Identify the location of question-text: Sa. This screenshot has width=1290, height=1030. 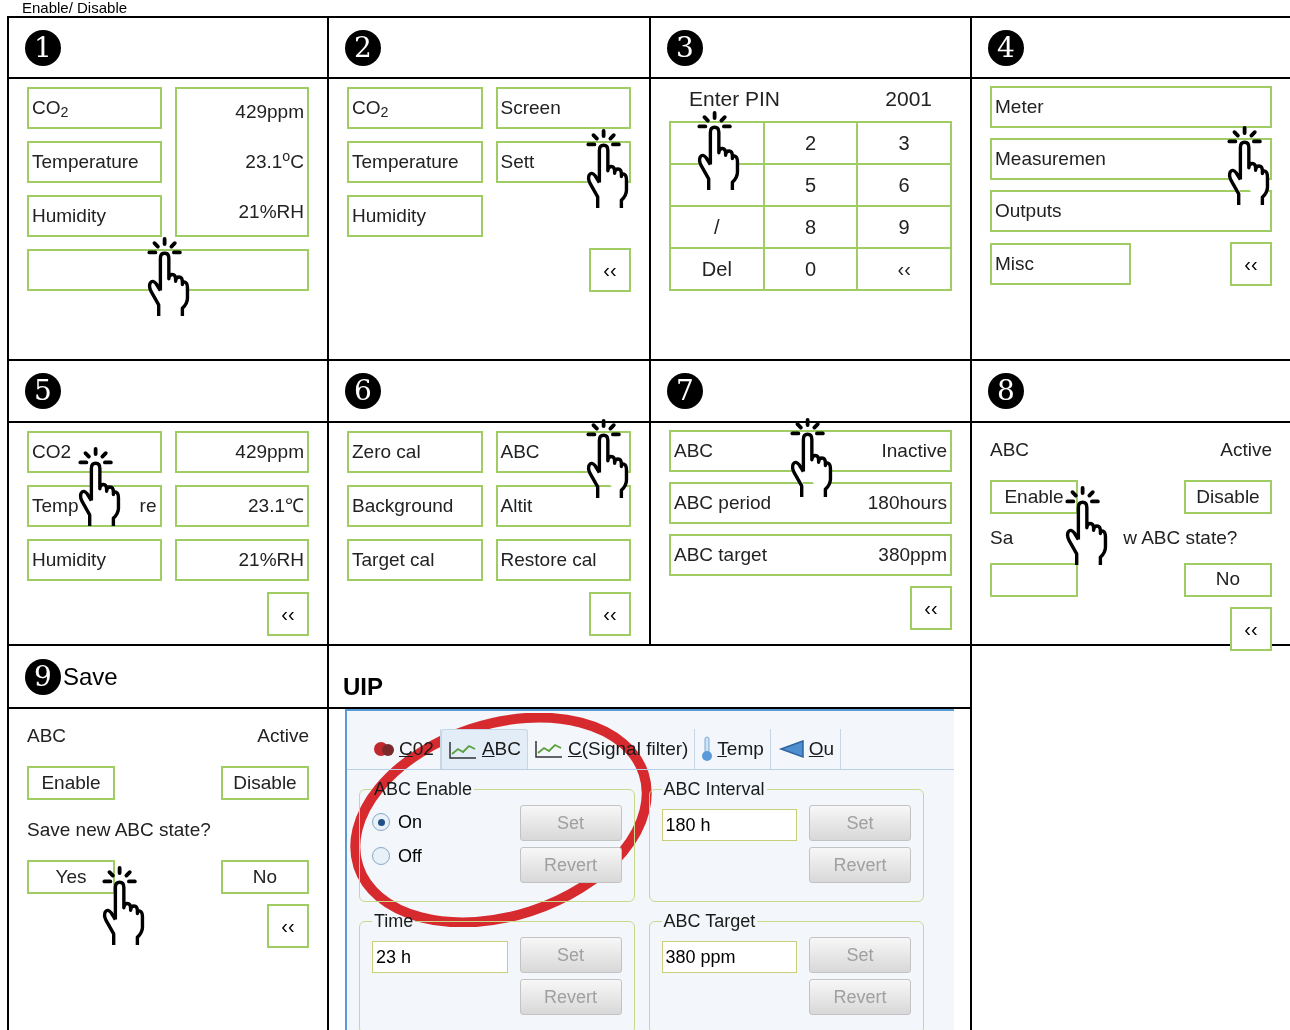
(1002, 538).